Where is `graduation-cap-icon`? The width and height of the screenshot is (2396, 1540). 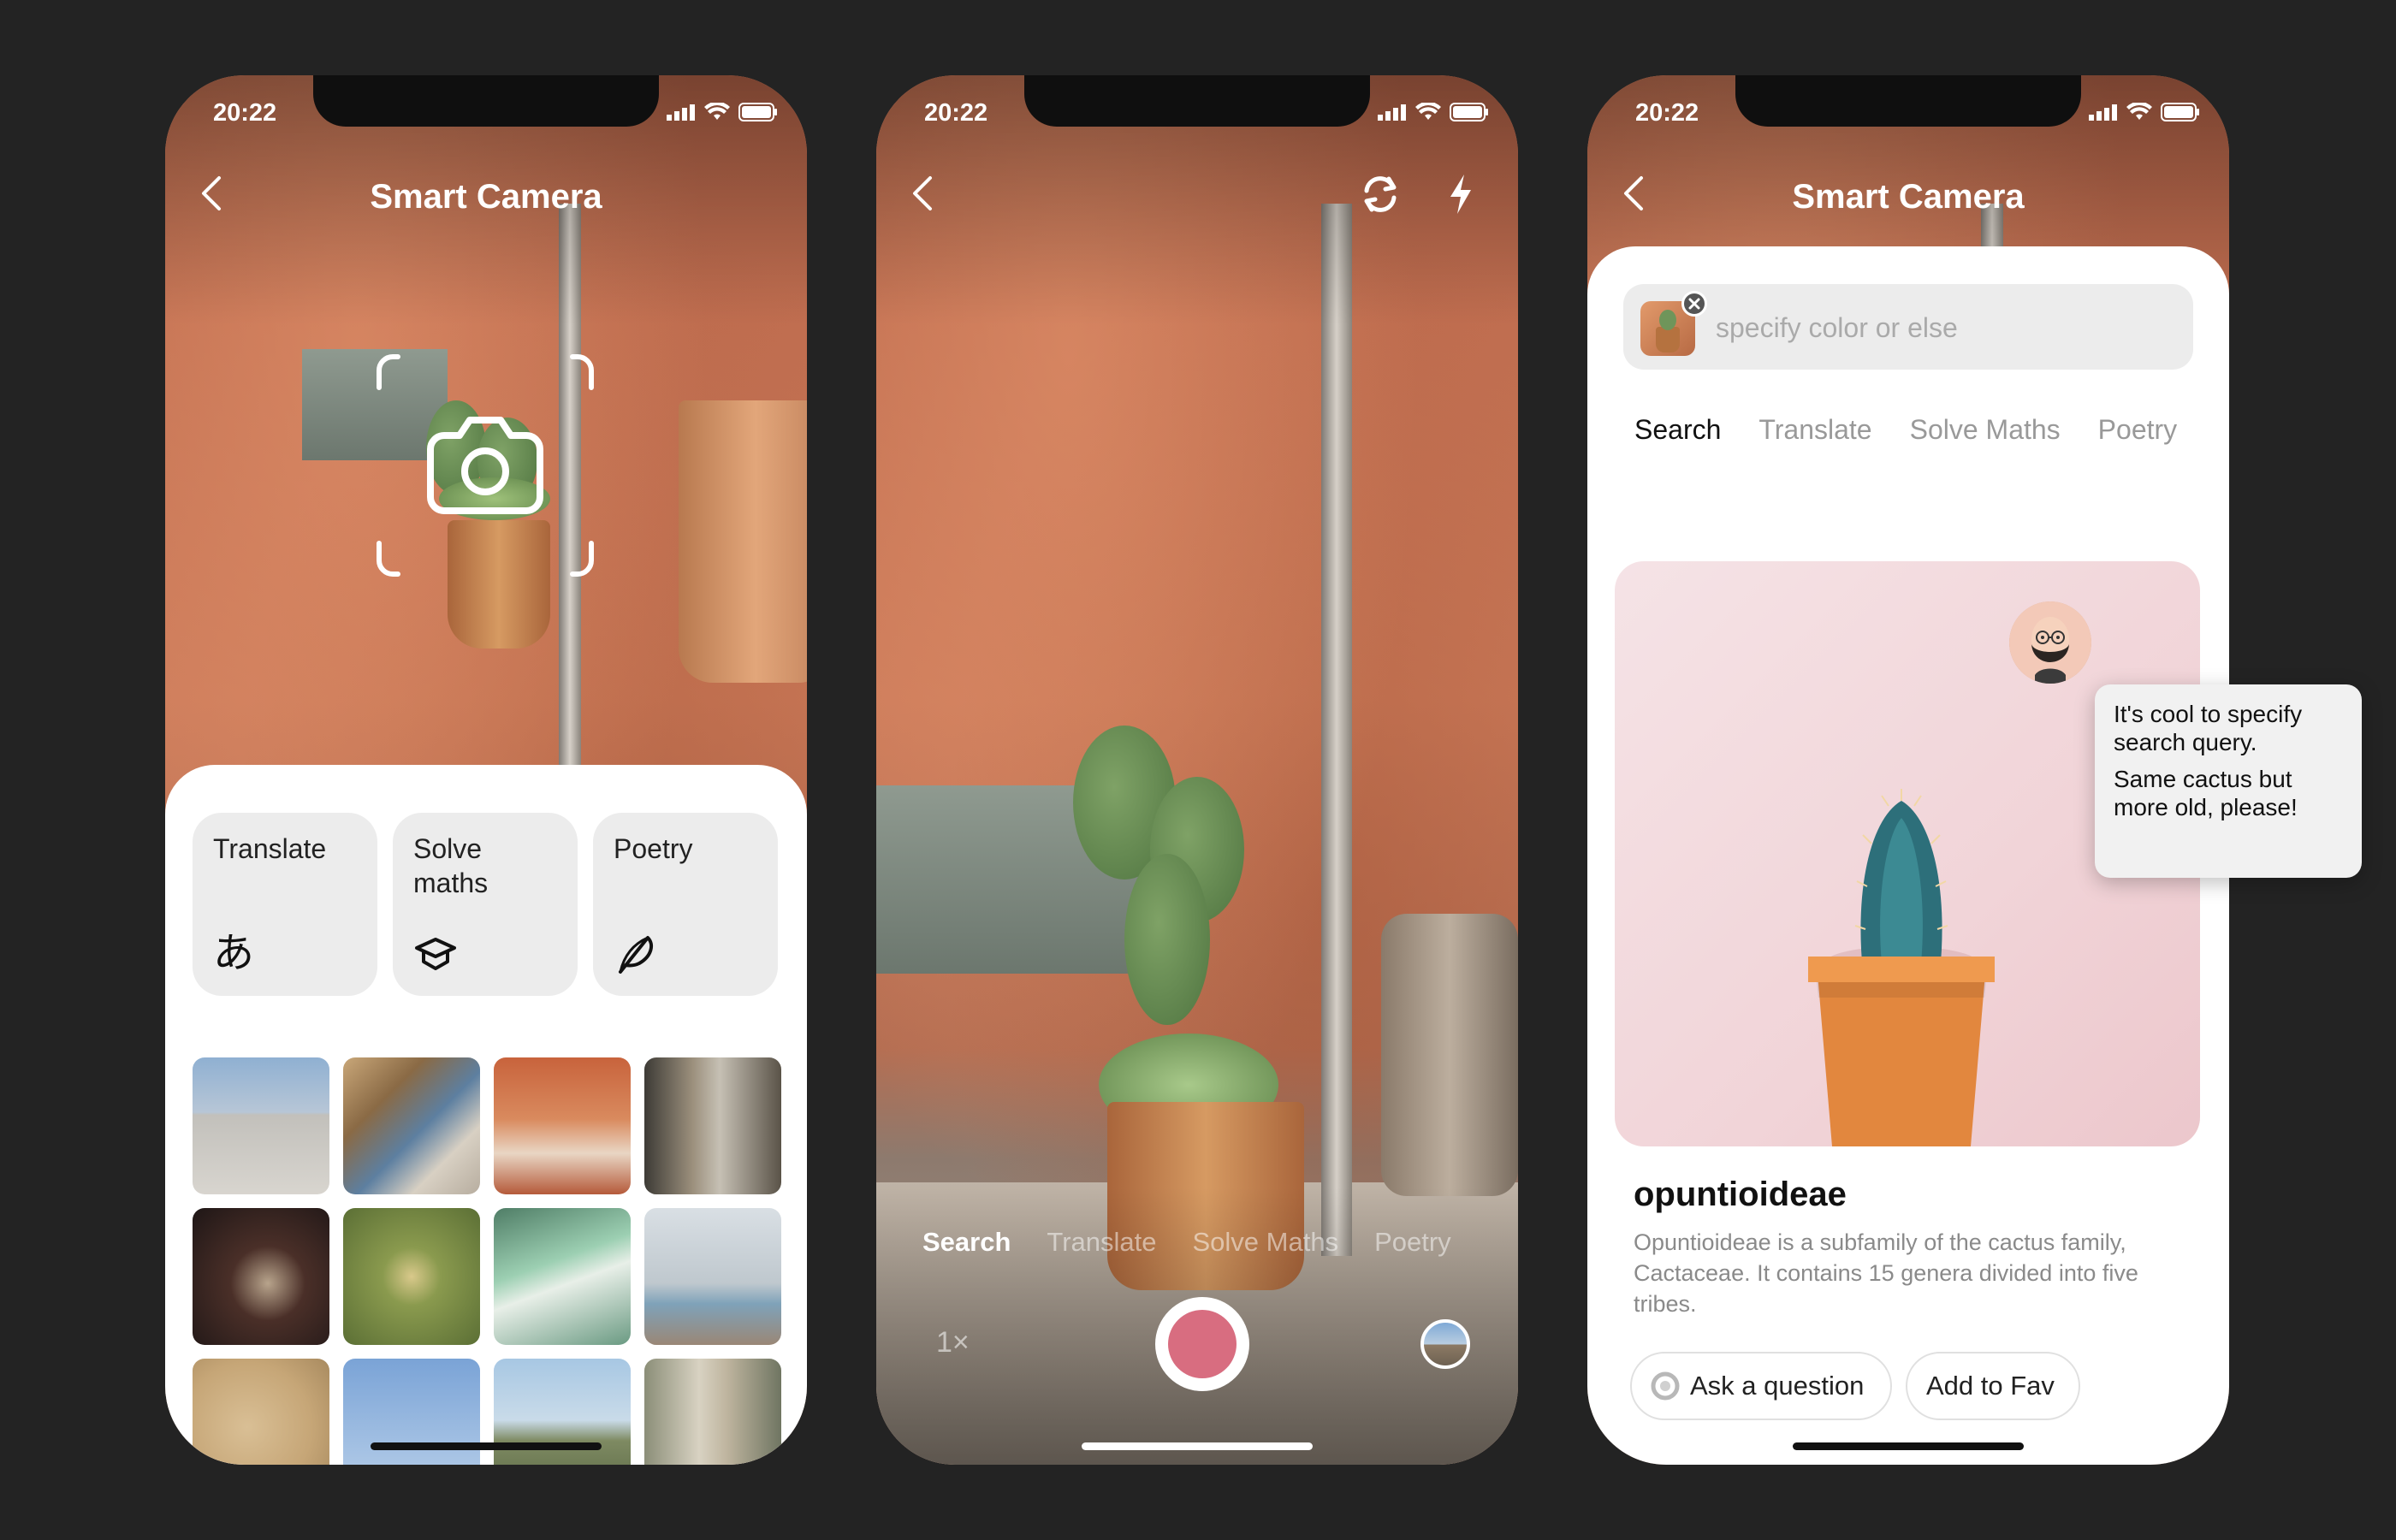 graduation-cap-icon is located at coordinates (435, 954).